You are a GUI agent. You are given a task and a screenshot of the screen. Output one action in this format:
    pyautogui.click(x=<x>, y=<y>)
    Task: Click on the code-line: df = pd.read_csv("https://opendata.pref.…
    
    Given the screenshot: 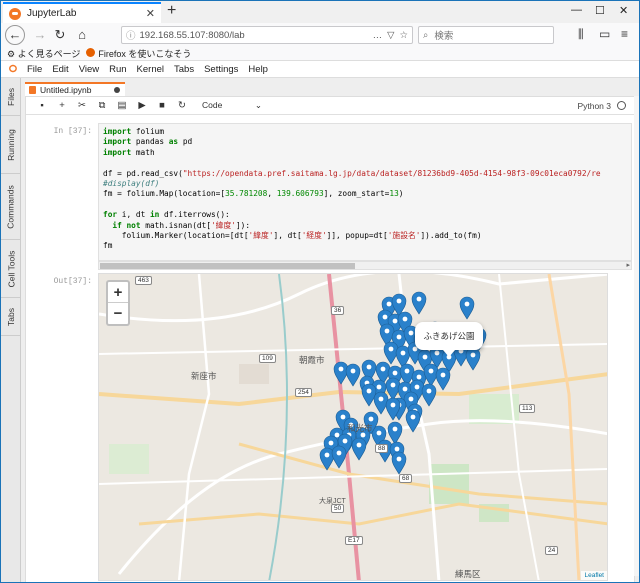 What is the action you would take?
    pyautogui.click(x=352, y=173)
    